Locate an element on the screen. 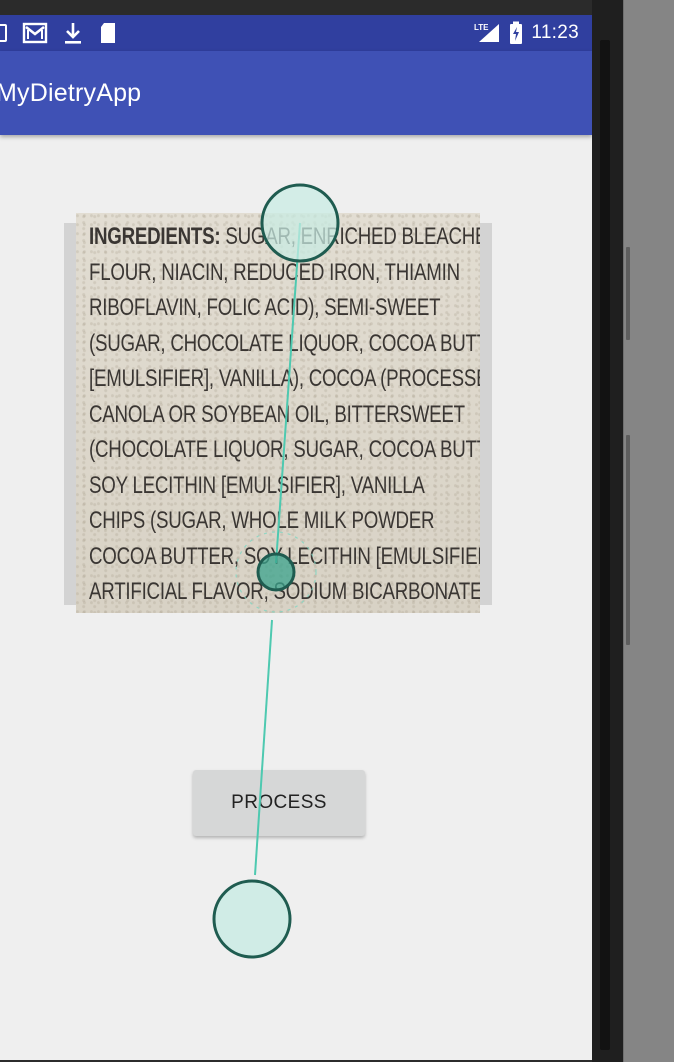 Image resolution: width=674 pixels, height=1062 pixels. ingredient-text: RIBOFLAVIN, FOLIC ACID), SEMI-SWEET is located at coordinates (265, 307).